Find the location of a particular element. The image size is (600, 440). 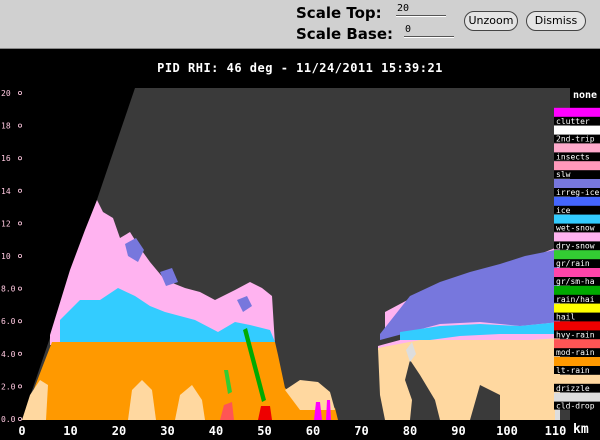

y-tick-label: 14 is located at coordinates (6, 191).